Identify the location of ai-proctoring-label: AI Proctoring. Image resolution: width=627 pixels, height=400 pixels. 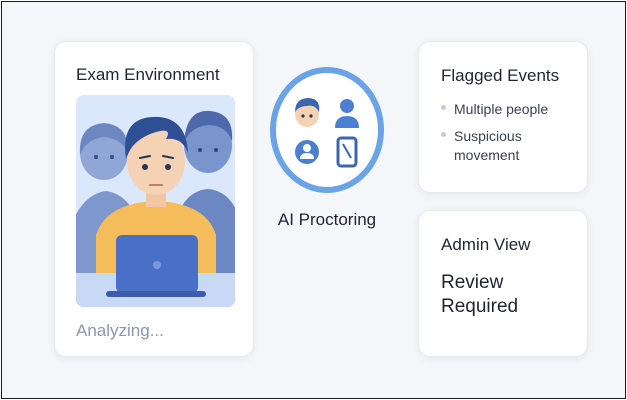
(327, 219).